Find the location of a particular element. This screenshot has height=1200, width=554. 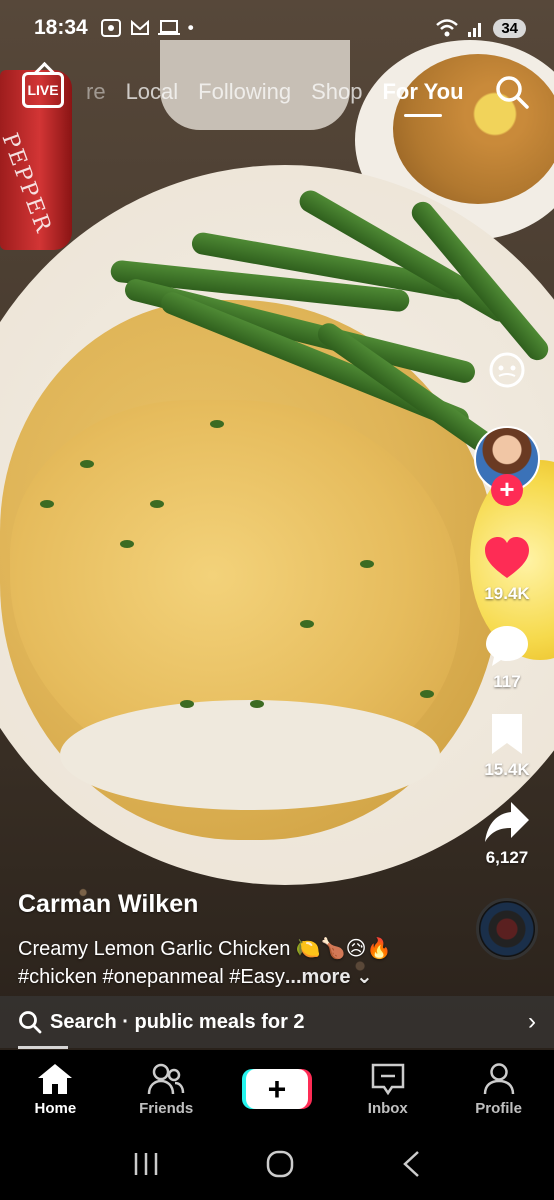

live-button: LIVE is located at coordinates (43, 90).